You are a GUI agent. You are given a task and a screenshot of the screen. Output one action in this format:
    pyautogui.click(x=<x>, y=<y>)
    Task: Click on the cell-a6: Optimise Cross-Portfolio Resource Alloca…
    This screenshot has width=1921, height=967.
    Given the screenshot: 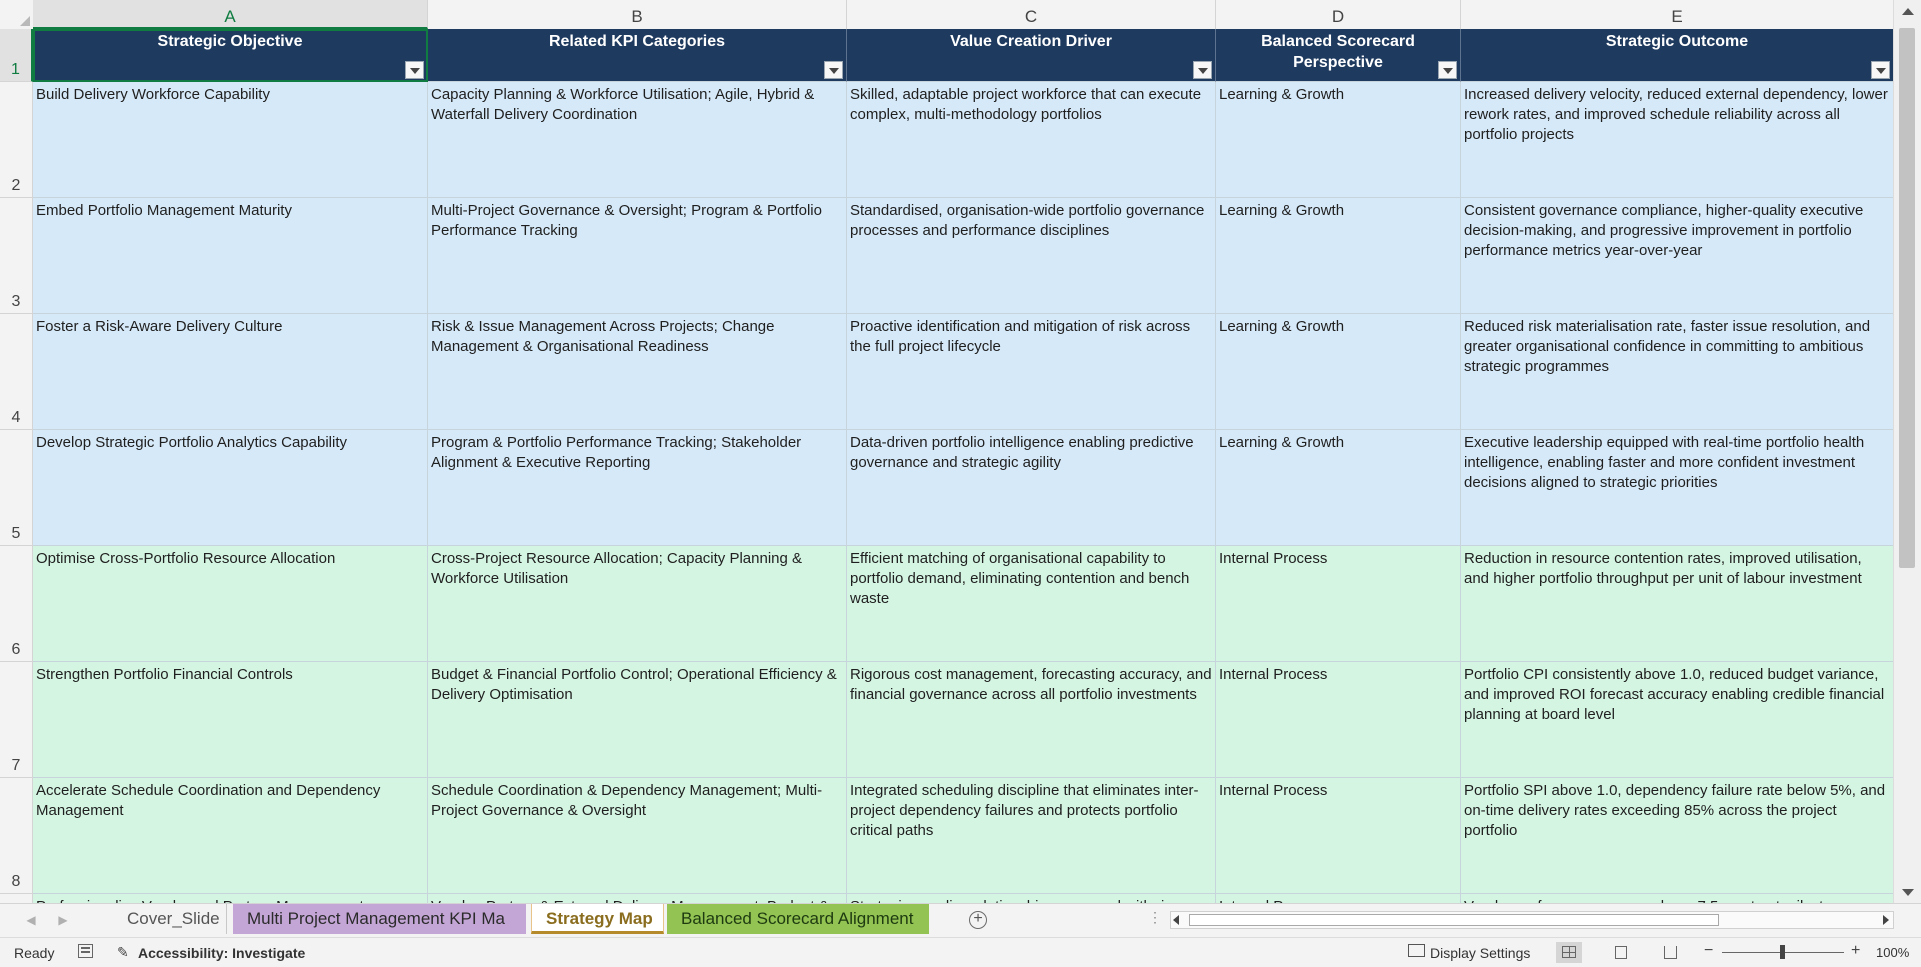 What is the action you would take?
    pyautogui.click(x=230, y=604)
    